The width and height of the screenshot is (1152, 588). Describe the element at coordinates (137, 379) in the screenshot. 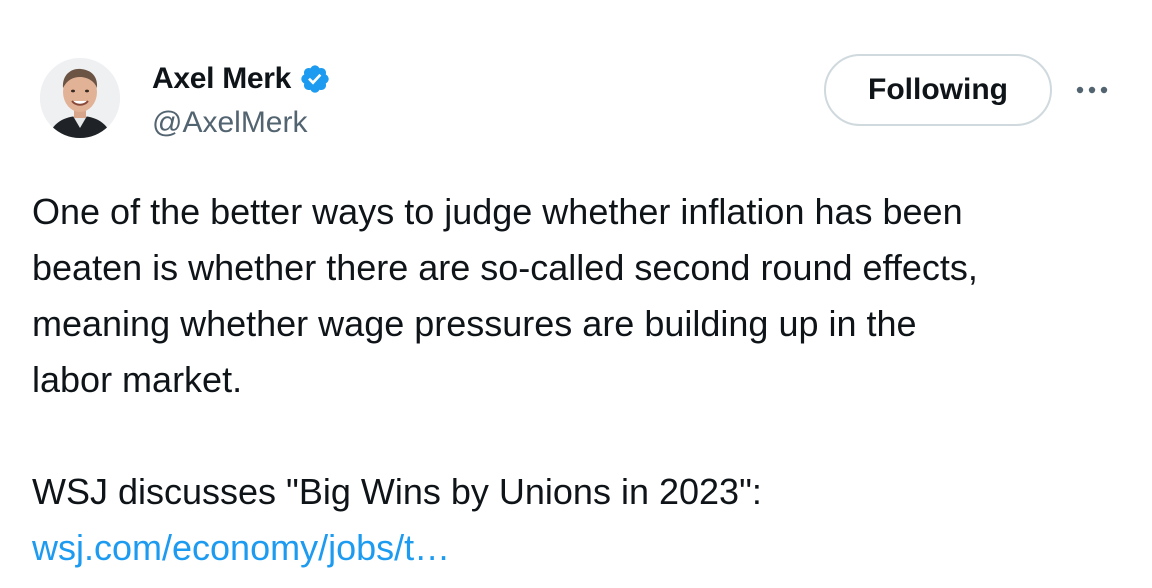

I see `tweet-text-line: labor market.` at that location.